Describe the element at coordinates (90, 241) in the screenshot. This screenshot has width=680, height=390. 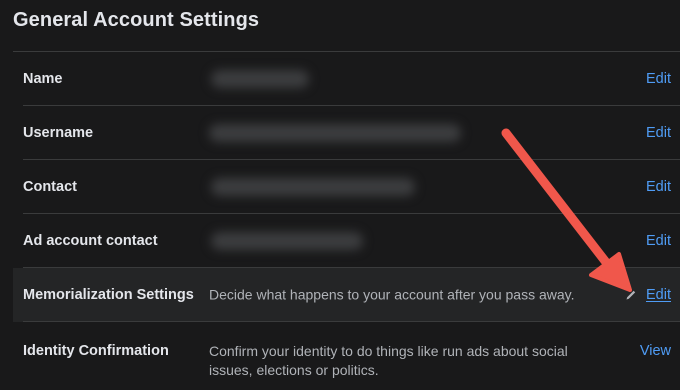
I see `row-label-ad-account-contact: Ad account contact` at that location.